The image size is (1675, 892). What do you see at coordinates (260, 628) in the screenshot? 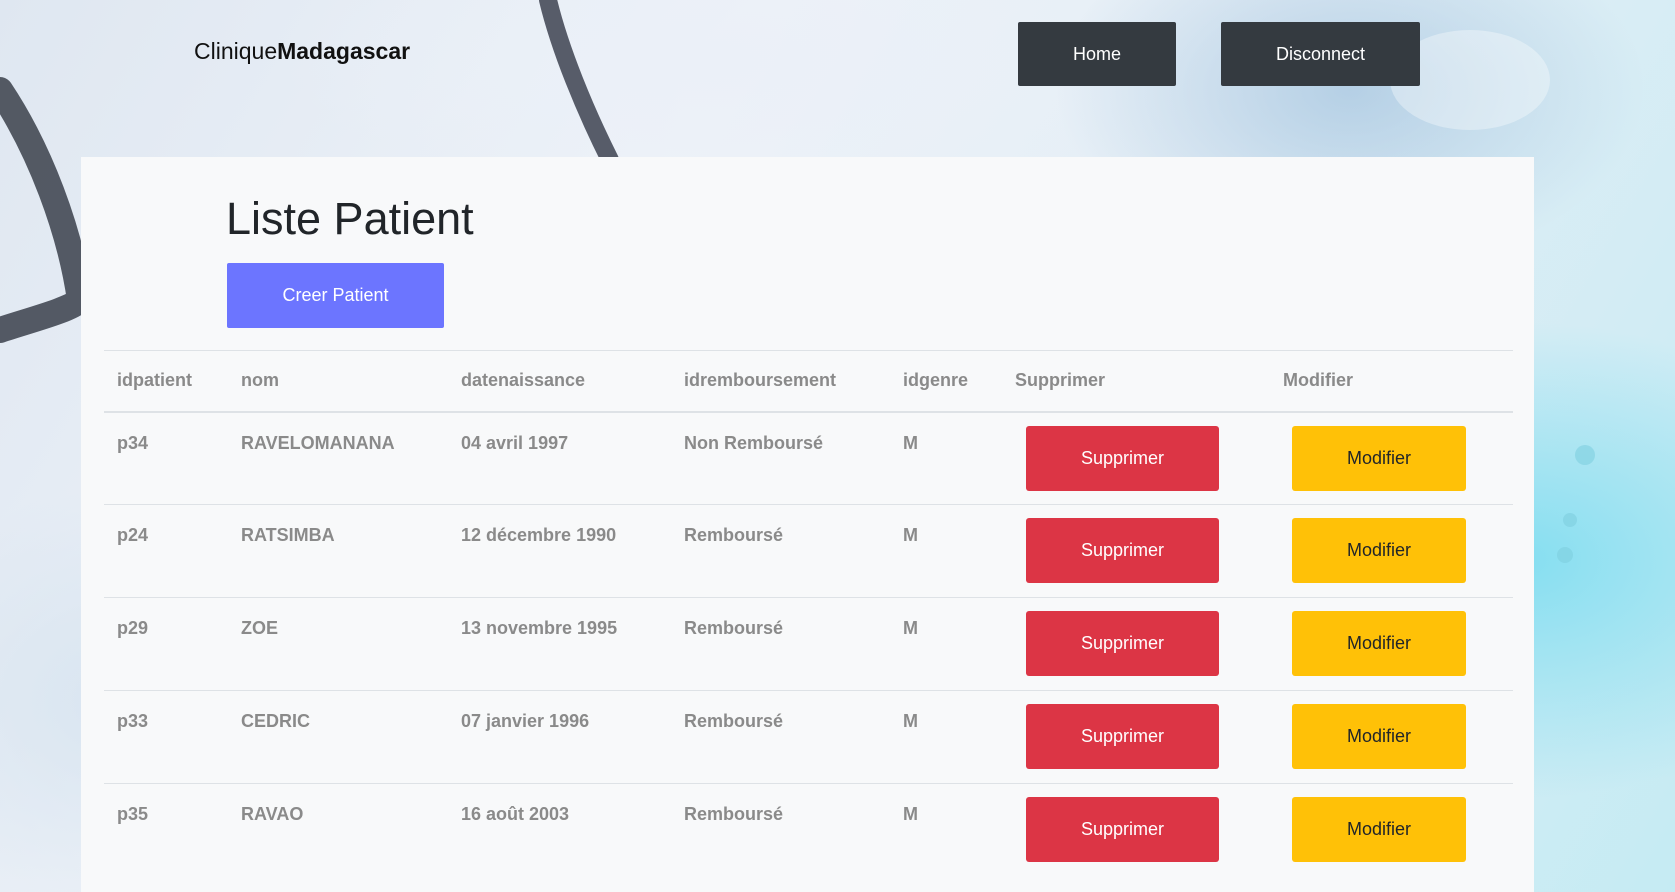
I see `cell-nom: ZOE` at bounding box center [260, 628].